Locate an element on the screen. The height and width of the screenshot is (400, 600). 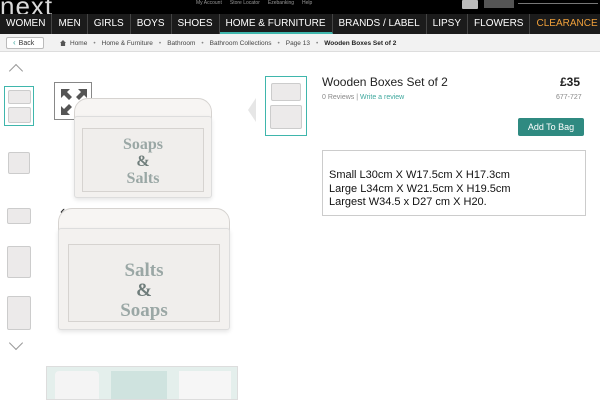
nav-clearance: CLEARANCE is located at coordinates (565, 24).